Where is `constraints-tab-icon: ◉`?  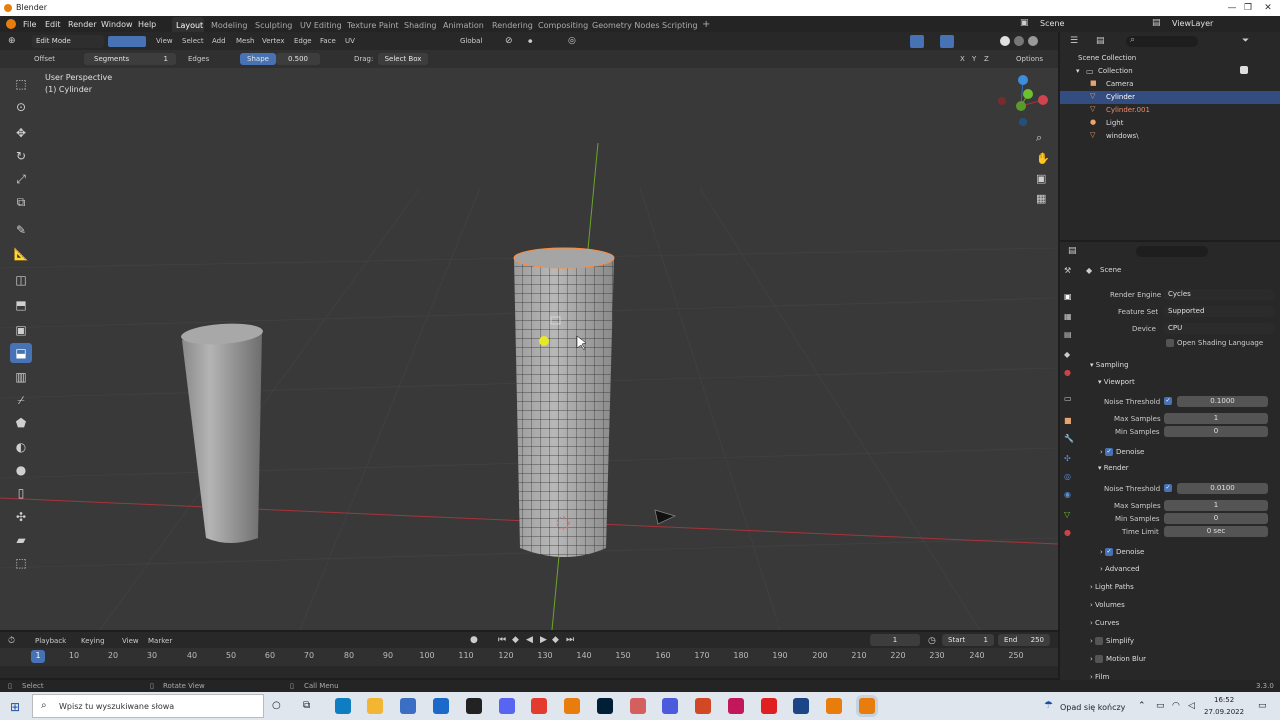
constraints-tab-icon: ◉ is located at coordinates (1067, 494).